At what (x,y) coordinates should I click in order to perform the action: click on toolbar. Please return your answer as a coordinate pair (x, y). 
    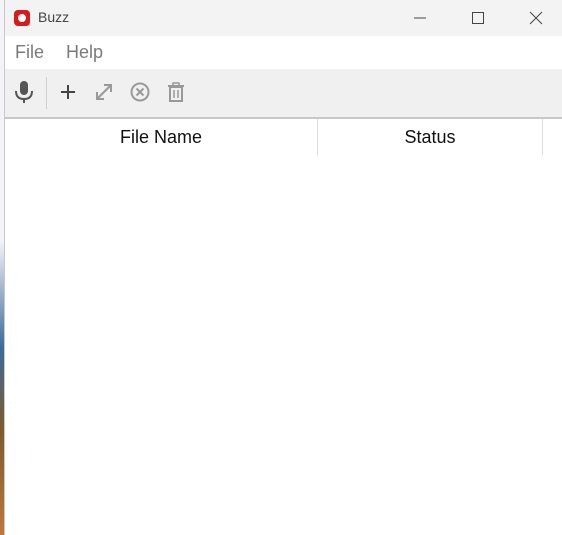
    Looking at the image, I should click on (283, 94).